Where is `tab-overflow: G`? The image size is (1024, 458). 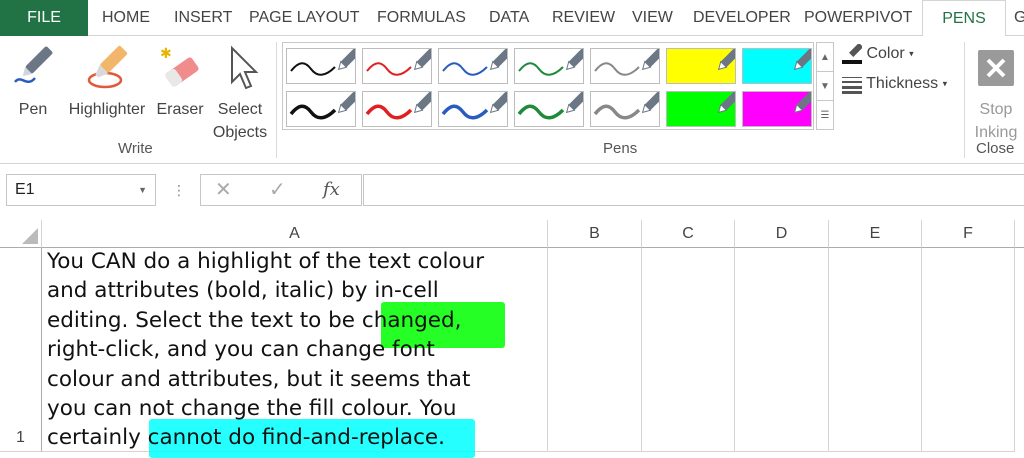
tab-overflow: G is located at coordinates (1019, 18).